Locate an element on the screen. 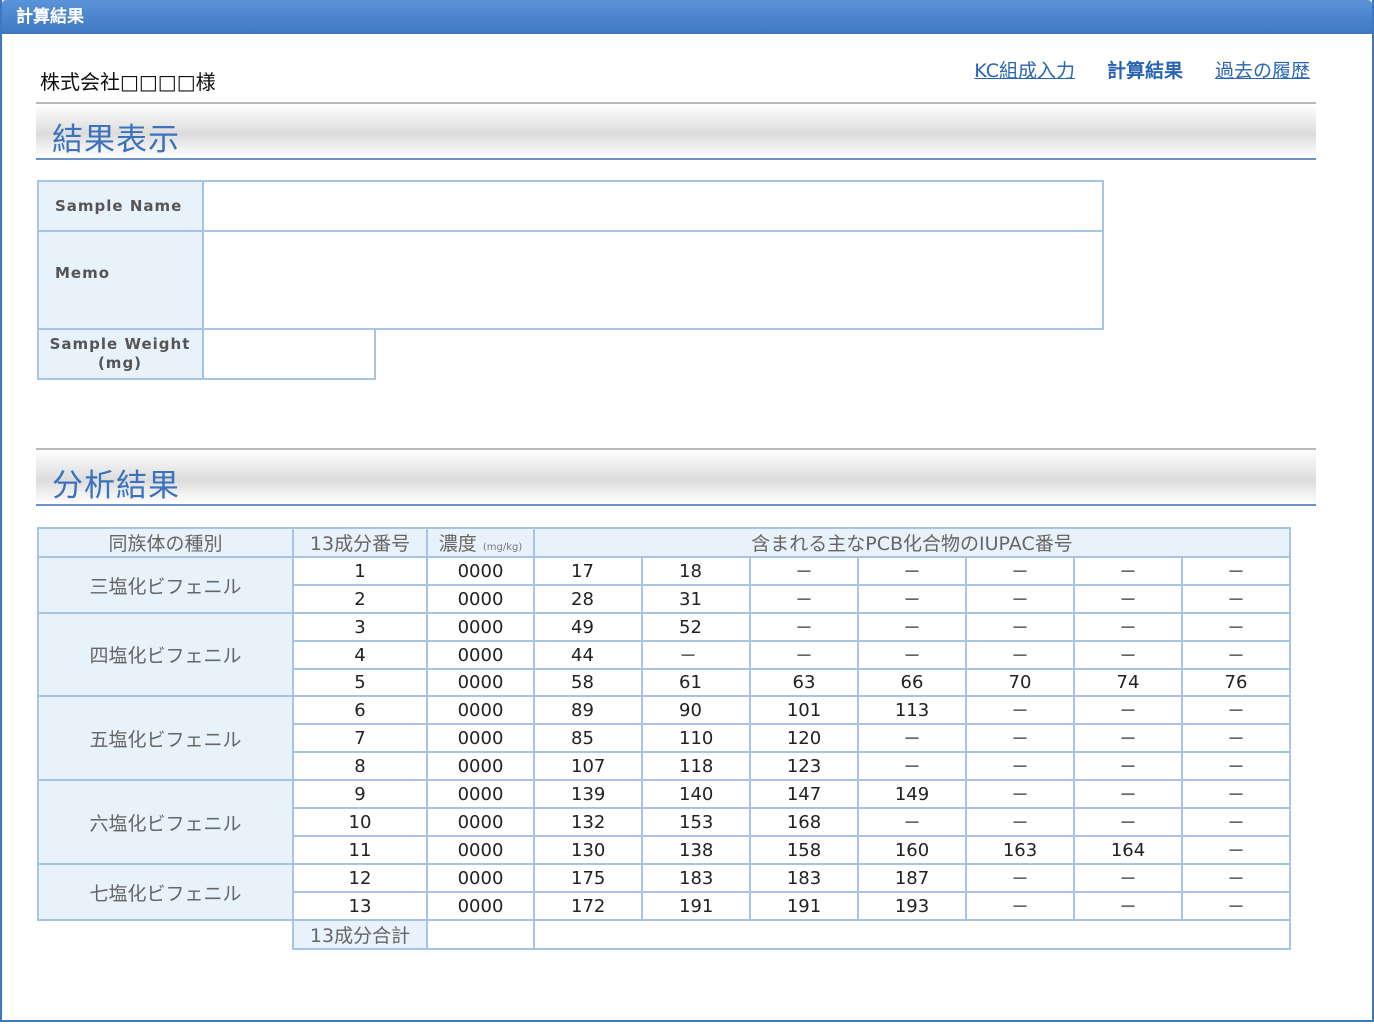 The width and height of the screenshot is (1374, 1024). iupac-cell: 61 is located at coordinates (696, 682).